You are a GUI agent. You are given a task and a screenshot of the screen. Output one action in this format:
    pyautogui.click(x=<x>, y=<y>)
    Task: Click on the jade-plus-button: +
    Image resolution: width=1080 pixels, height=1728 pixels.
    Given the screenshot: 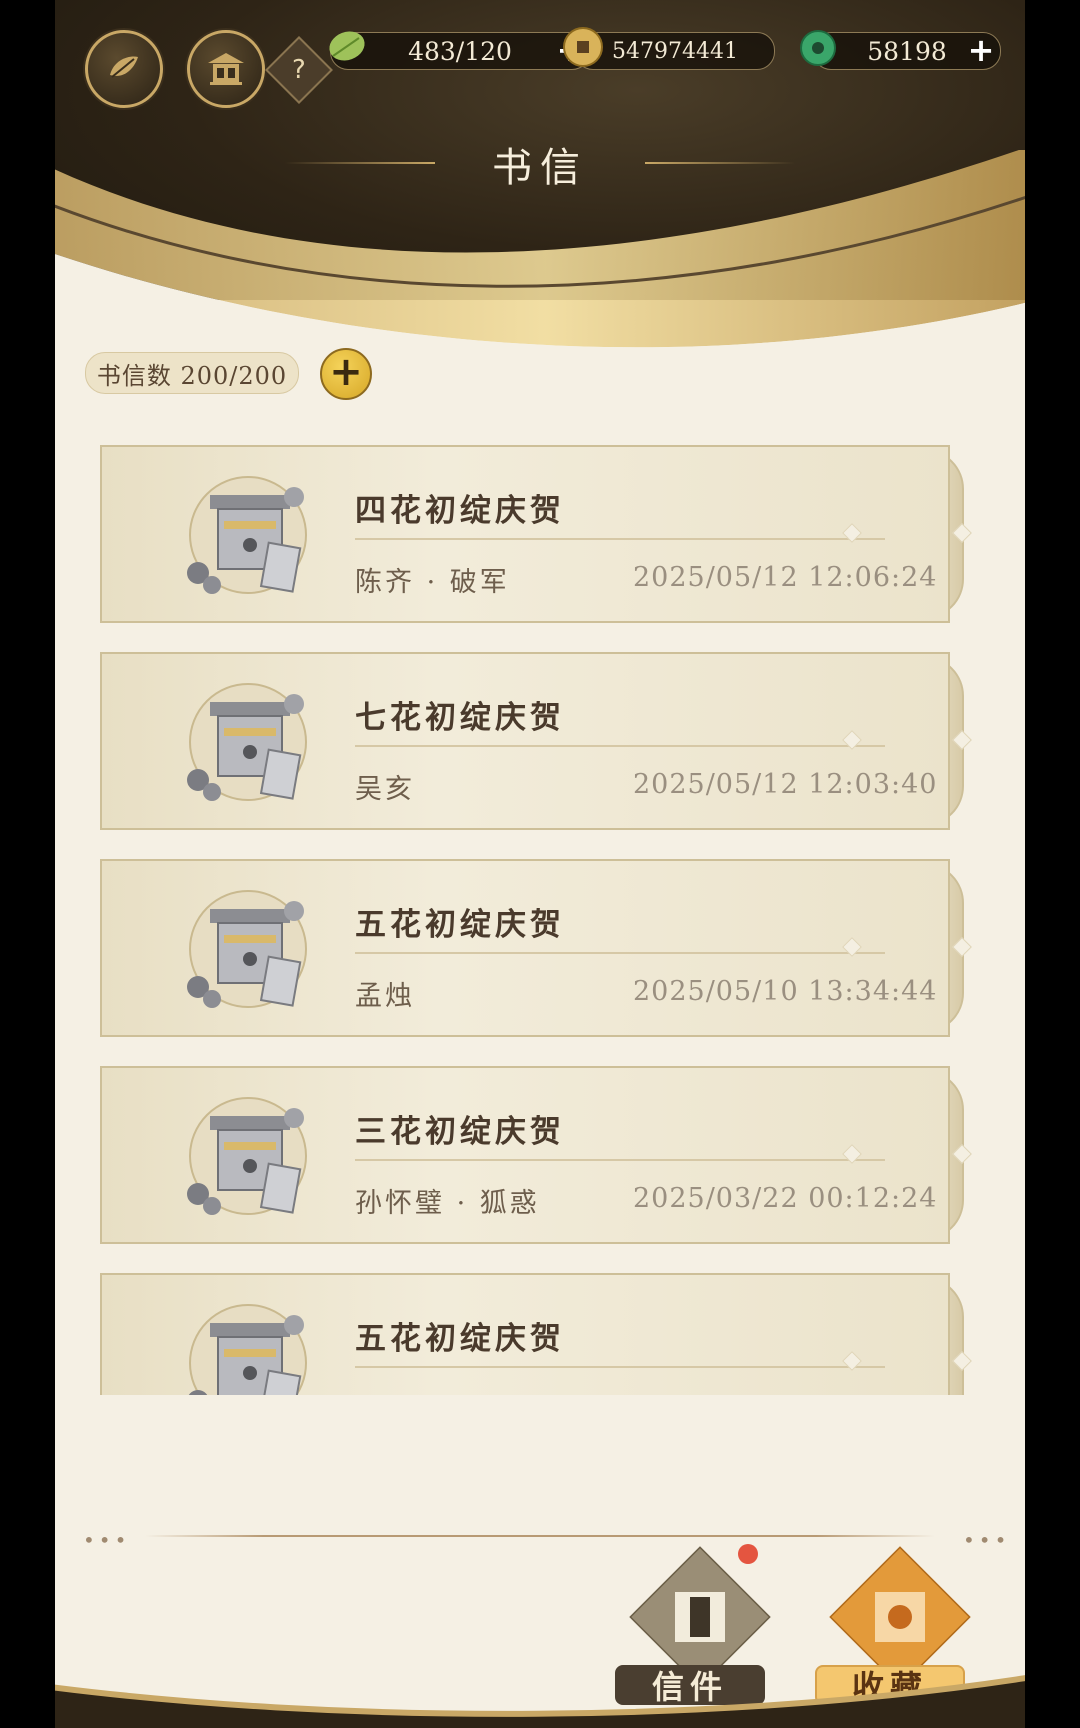 What is the action you would take?
    pyautogui.click(x=981, y=50)
    